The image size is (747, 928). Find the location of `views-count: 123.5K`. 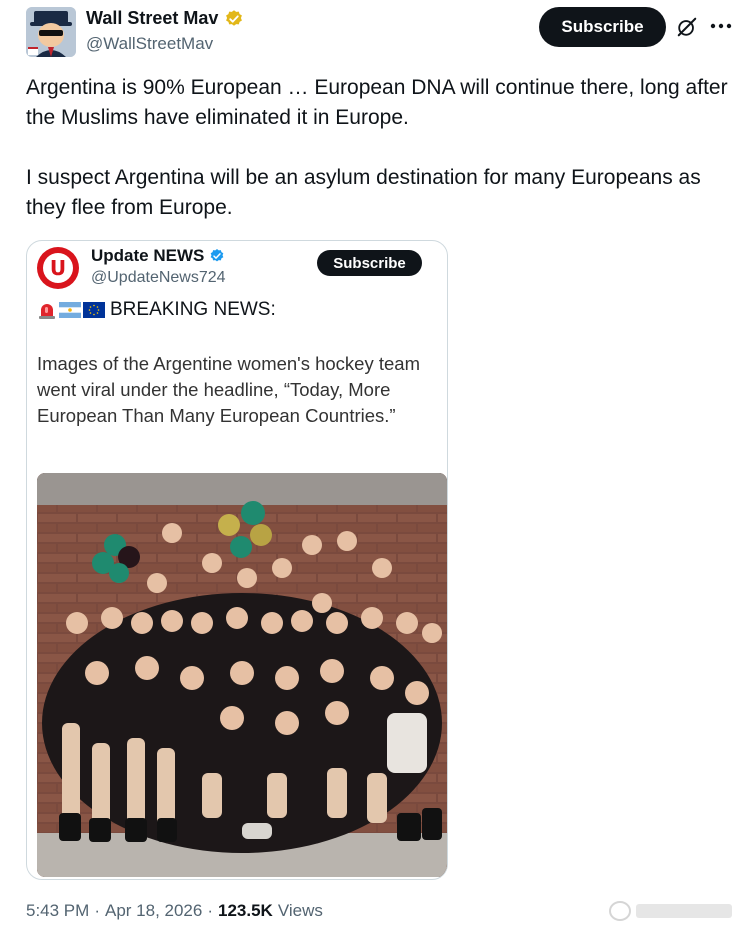

views-count: 123.5K is located at coordinates (245, 910).